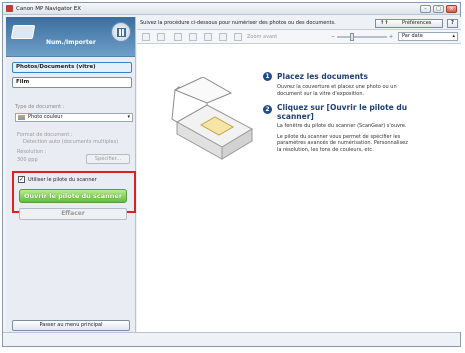  Describe the element at coordinates (73, 214) in the screenshot. I see `erase-button: Effacer` at that location.